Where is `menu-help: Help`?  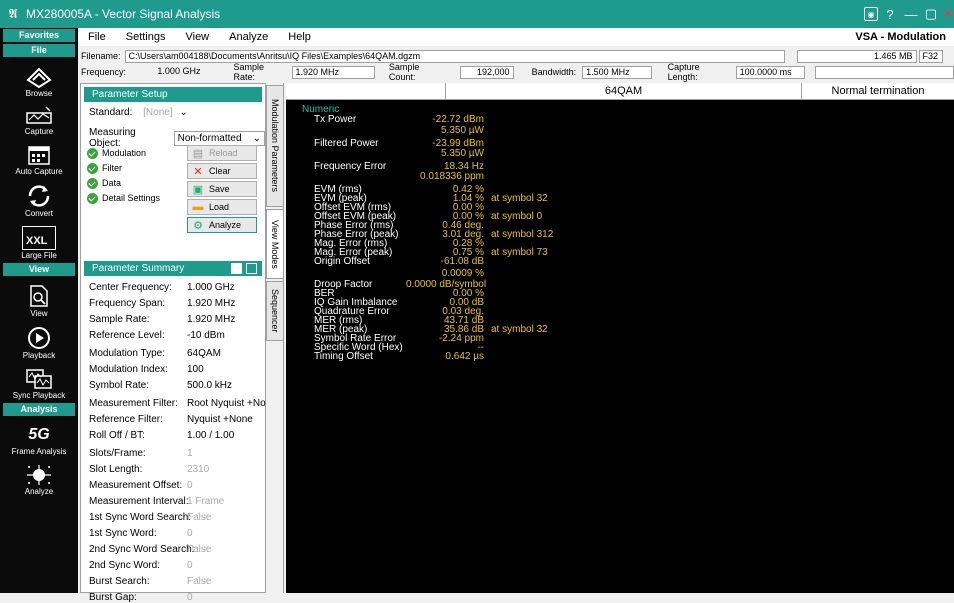
menu-help: Help is located at coordinates (299, 37).